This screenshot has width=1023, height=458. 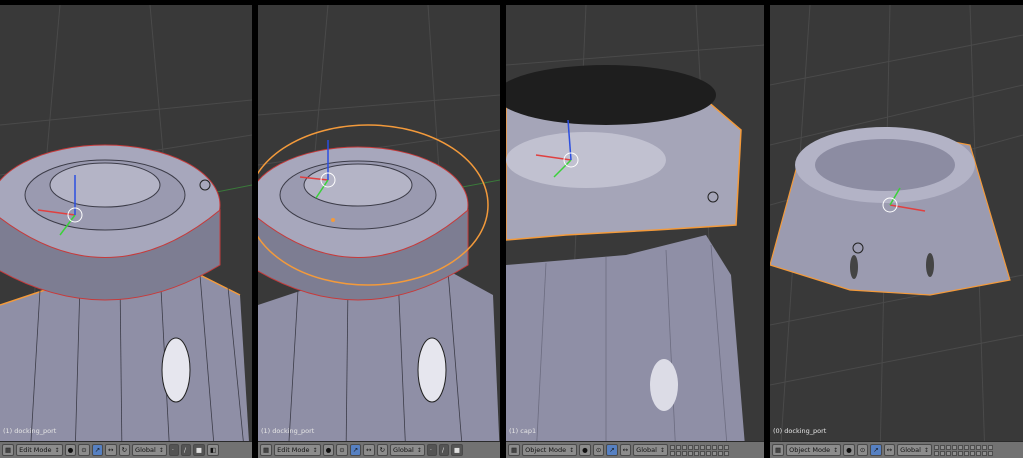 I want to click on view3d-header: ▦ Edit Mode ● ⊙ ↗ ↔ ↻ Global · / ■, so click(x=379, y=449).